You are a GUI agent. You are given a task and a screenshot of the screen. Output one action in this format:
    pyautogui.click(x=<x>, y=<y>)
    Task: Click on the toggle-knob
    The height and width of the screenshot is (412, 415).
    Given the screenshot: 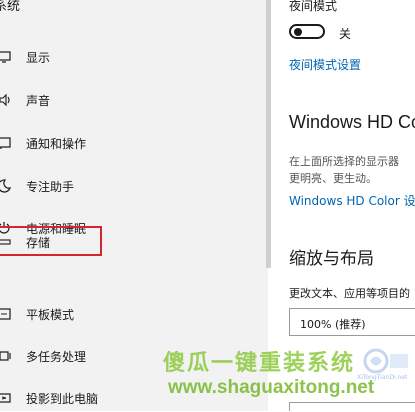 What is the action you would take?
    pyautogui.click(x=298, y=32)
    